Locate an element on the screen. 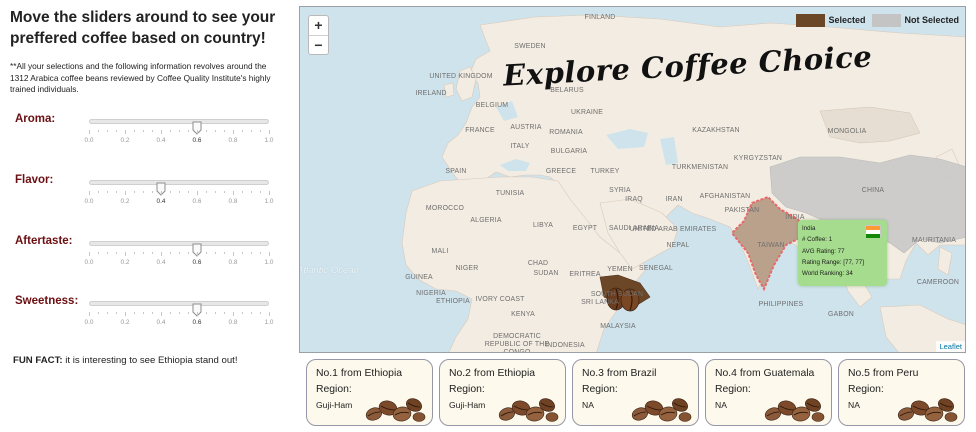 This screenshot has width=976, height=432. zoom-out-button: − is located at coordinates (318, 44).